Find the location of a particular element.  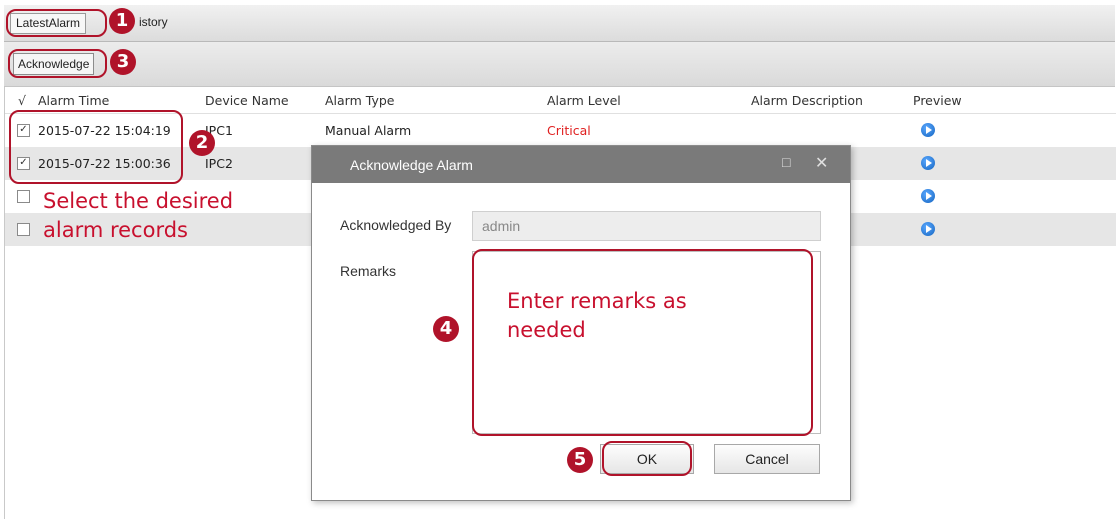

acknowledged-by-label: Acknowledged By is located at coordinates (396, 225).